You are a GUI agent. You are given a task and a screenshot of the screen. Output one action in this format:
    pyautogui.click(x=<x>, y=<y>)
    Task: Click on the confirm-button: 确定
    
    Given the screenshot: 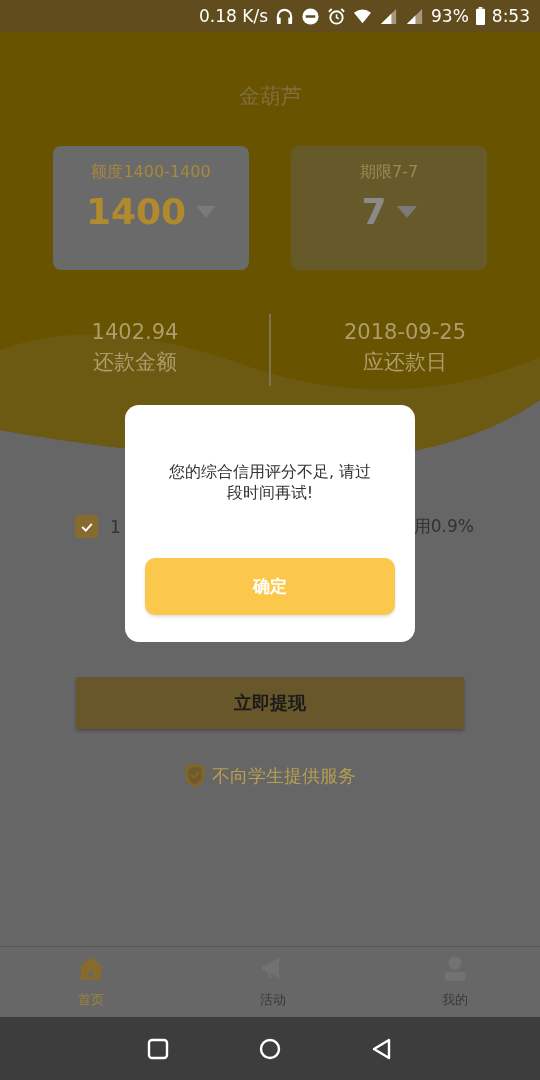 What is the action you would take?
    pyautogui.click(x=270, y=586)
    